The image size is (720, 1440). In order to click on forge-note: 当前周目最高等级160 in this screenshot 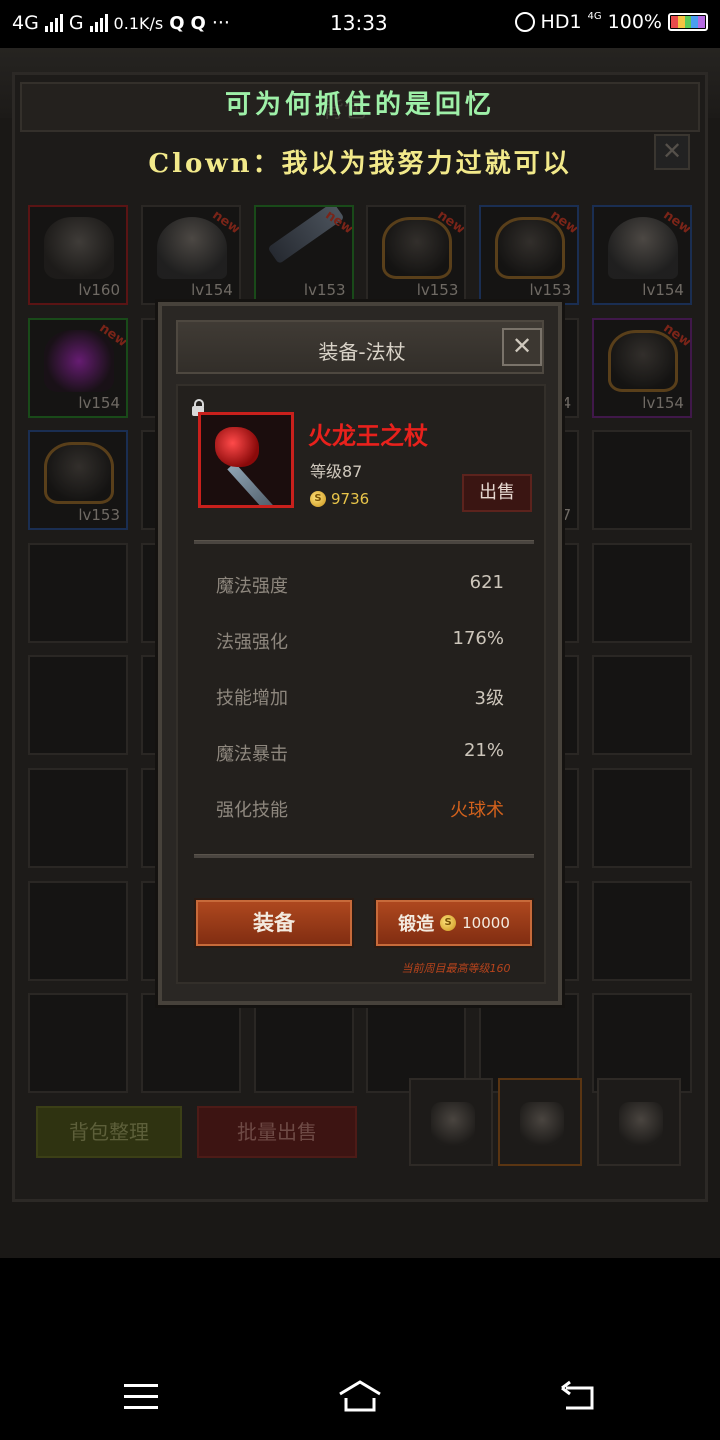, I will do `click(456, 968)`.